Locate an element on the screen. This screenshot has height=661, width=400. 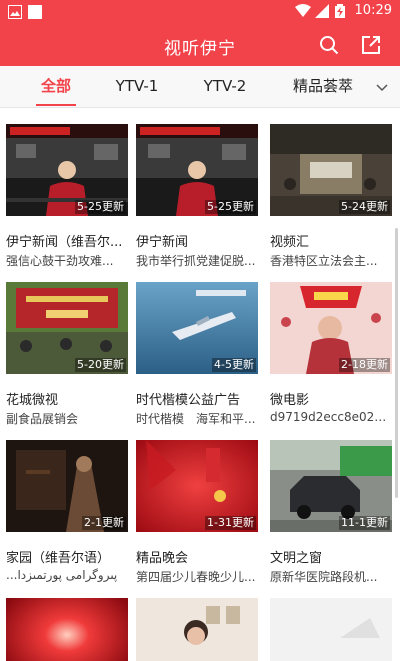
video-description: ...پىروگرامى پورتمىزدا is located at coordinates (62, 575).